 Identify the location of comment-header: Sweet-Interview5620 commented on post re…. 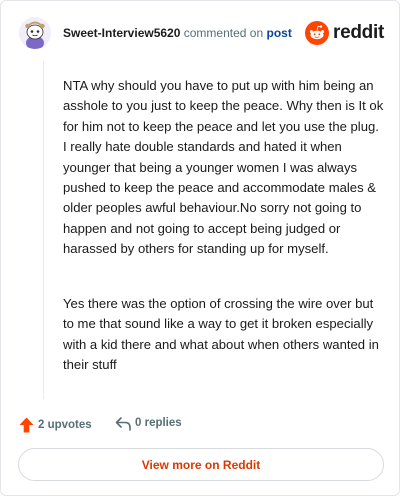
(202, 33).